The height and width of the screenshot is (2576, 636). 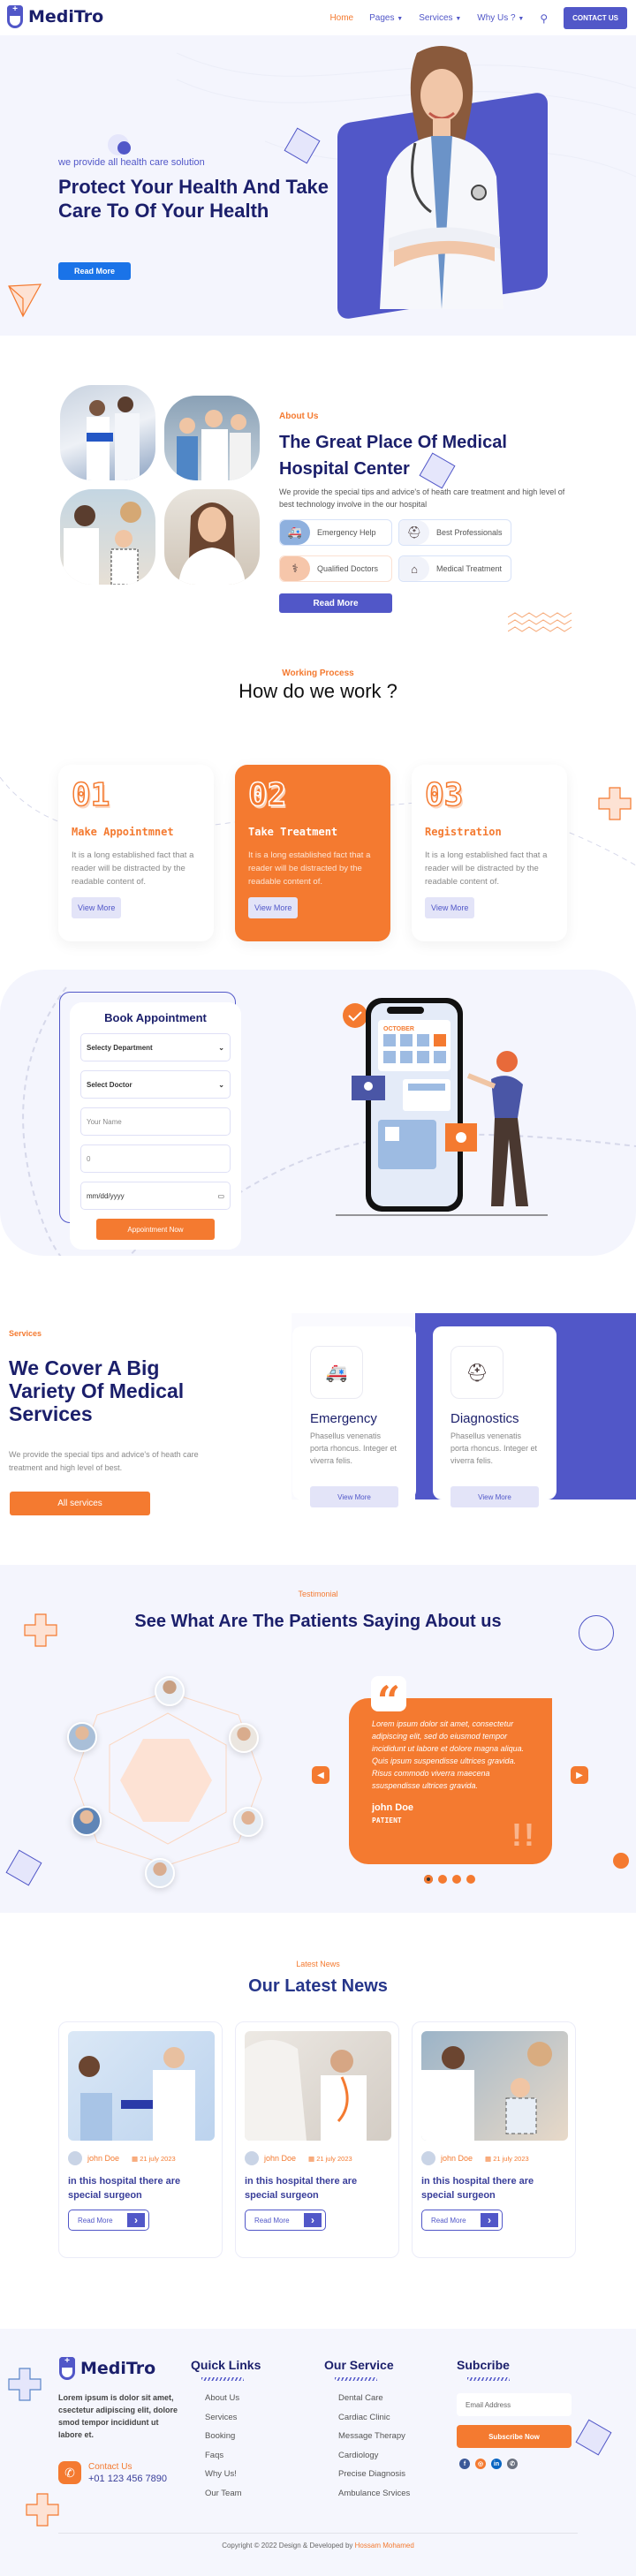 I want to click on copyright-author-link: Hossam Mohamed, so click(x=384, y=2546).